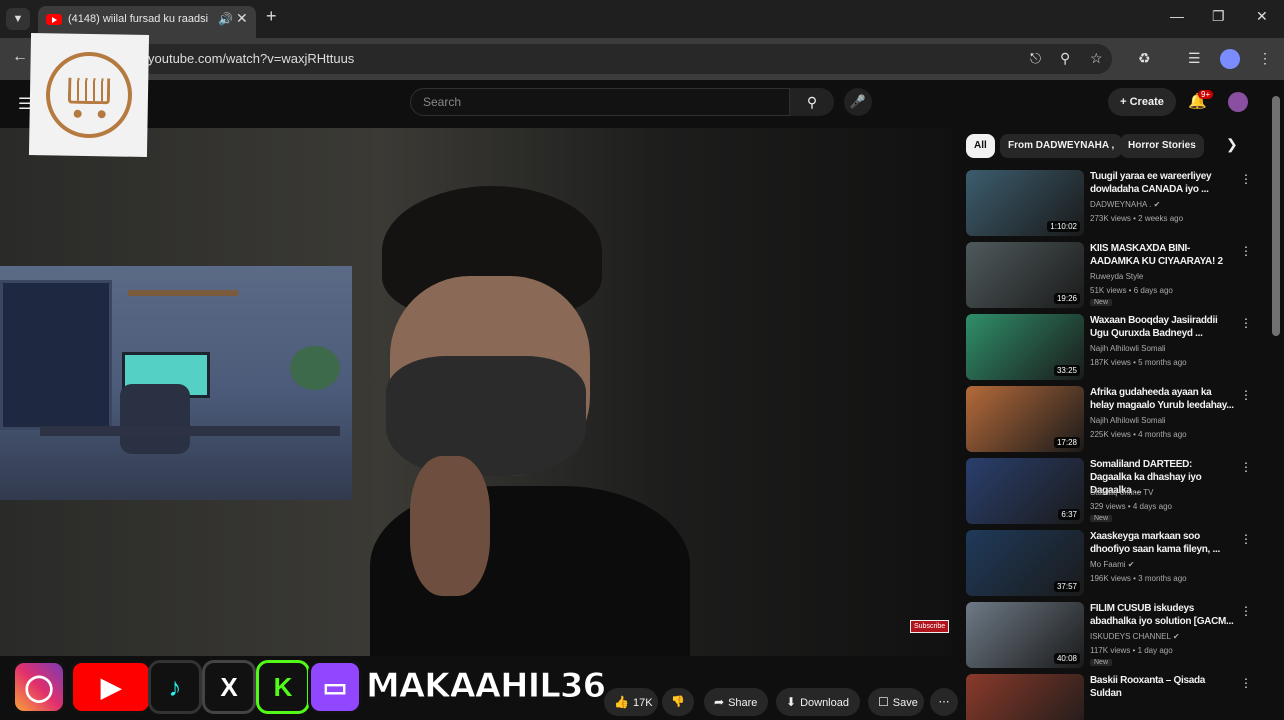 The width and height of the screenshot is (1284, 720). What do you see at coordinates (1142, 102) in the screenshot?
I see `create-button: + Create` at bounding box center [1142, 102].